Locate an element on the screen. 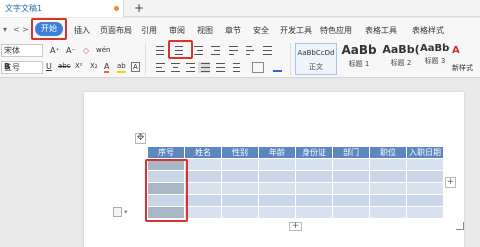  align-left-icon is located at coordinates (159, 67).